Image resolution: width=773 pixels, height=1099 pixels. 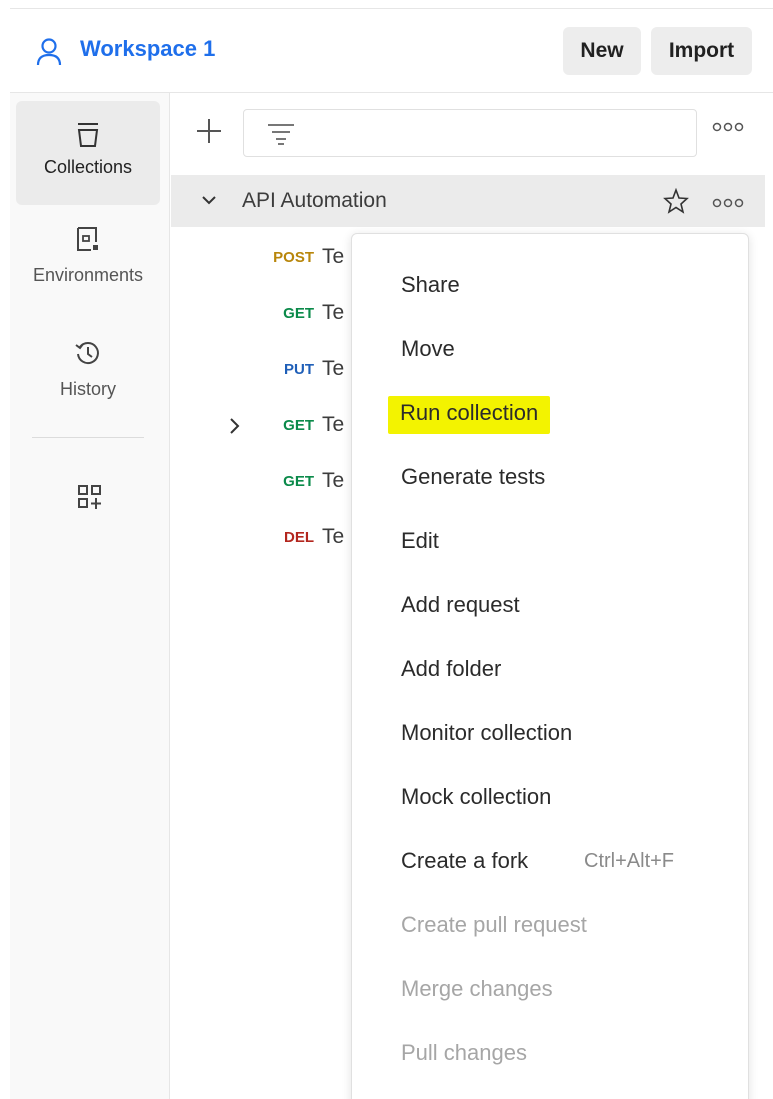 I want to click on menu-item-monitor-collection: Monitor collection, so click(x=486, y=733).